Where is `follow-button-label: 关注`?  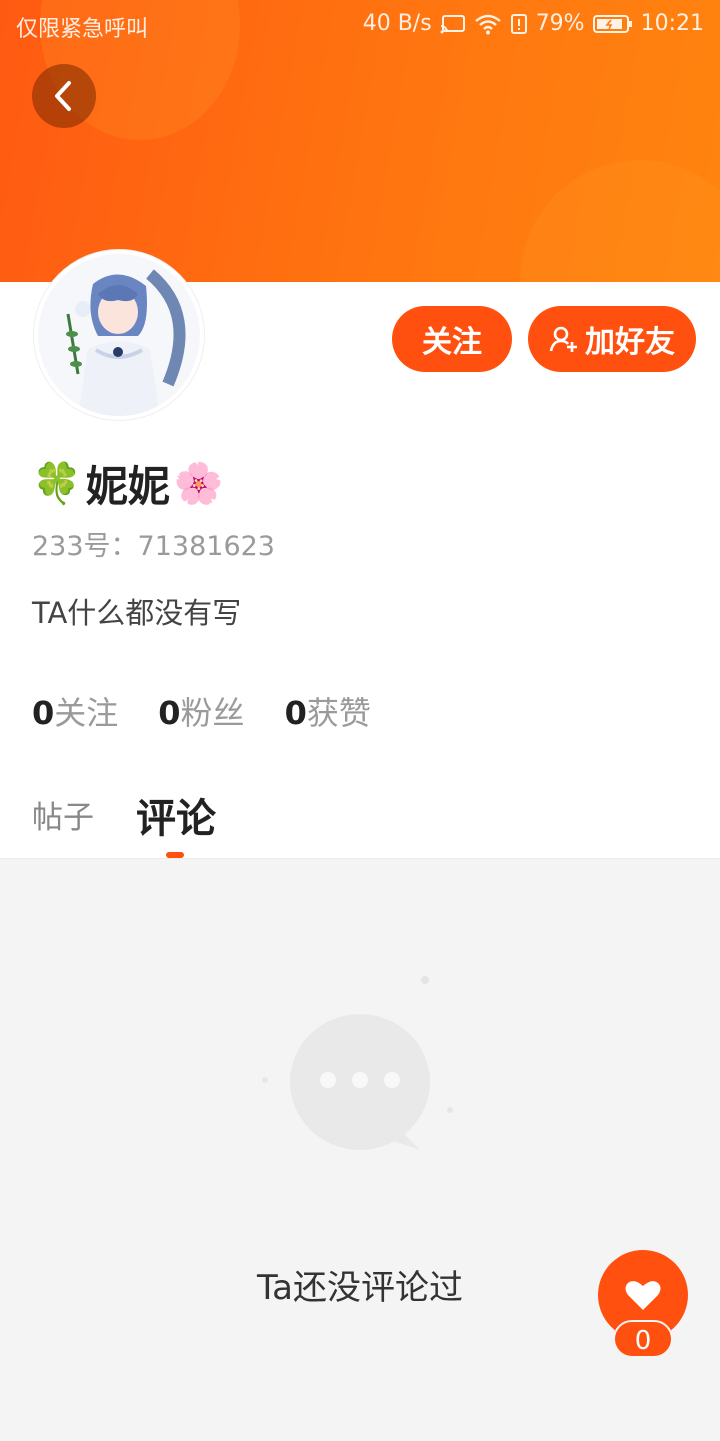 follow-button-label: 关注 is located at coordinates (452, 342).